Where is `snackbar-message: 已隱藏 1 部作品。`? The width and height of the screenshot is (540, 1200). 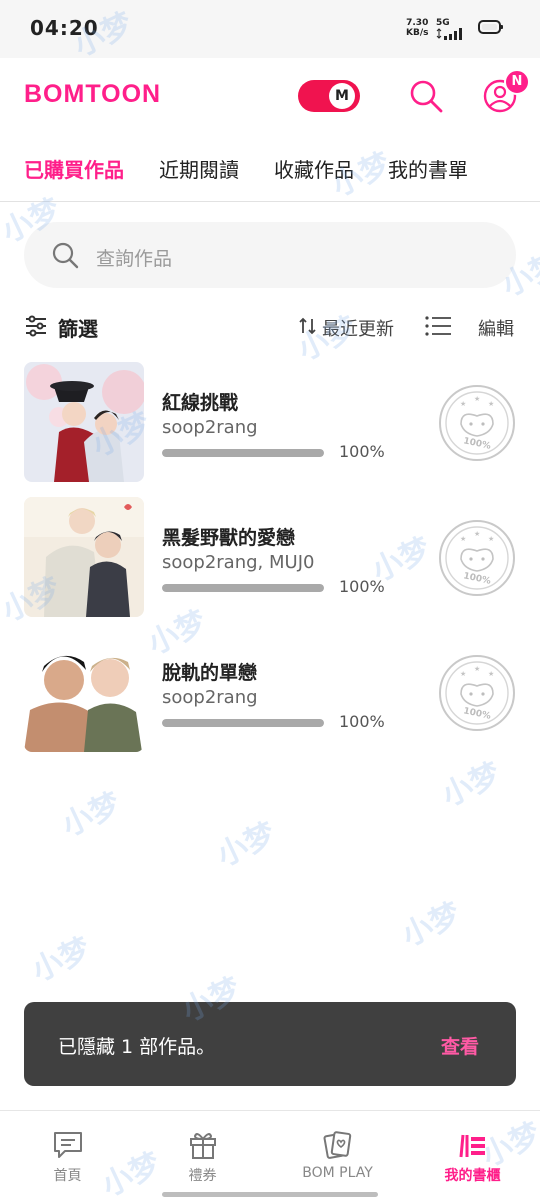
snackbar-message: 已隱藏 1 部作品。 is located at coordinates (137, 1047).